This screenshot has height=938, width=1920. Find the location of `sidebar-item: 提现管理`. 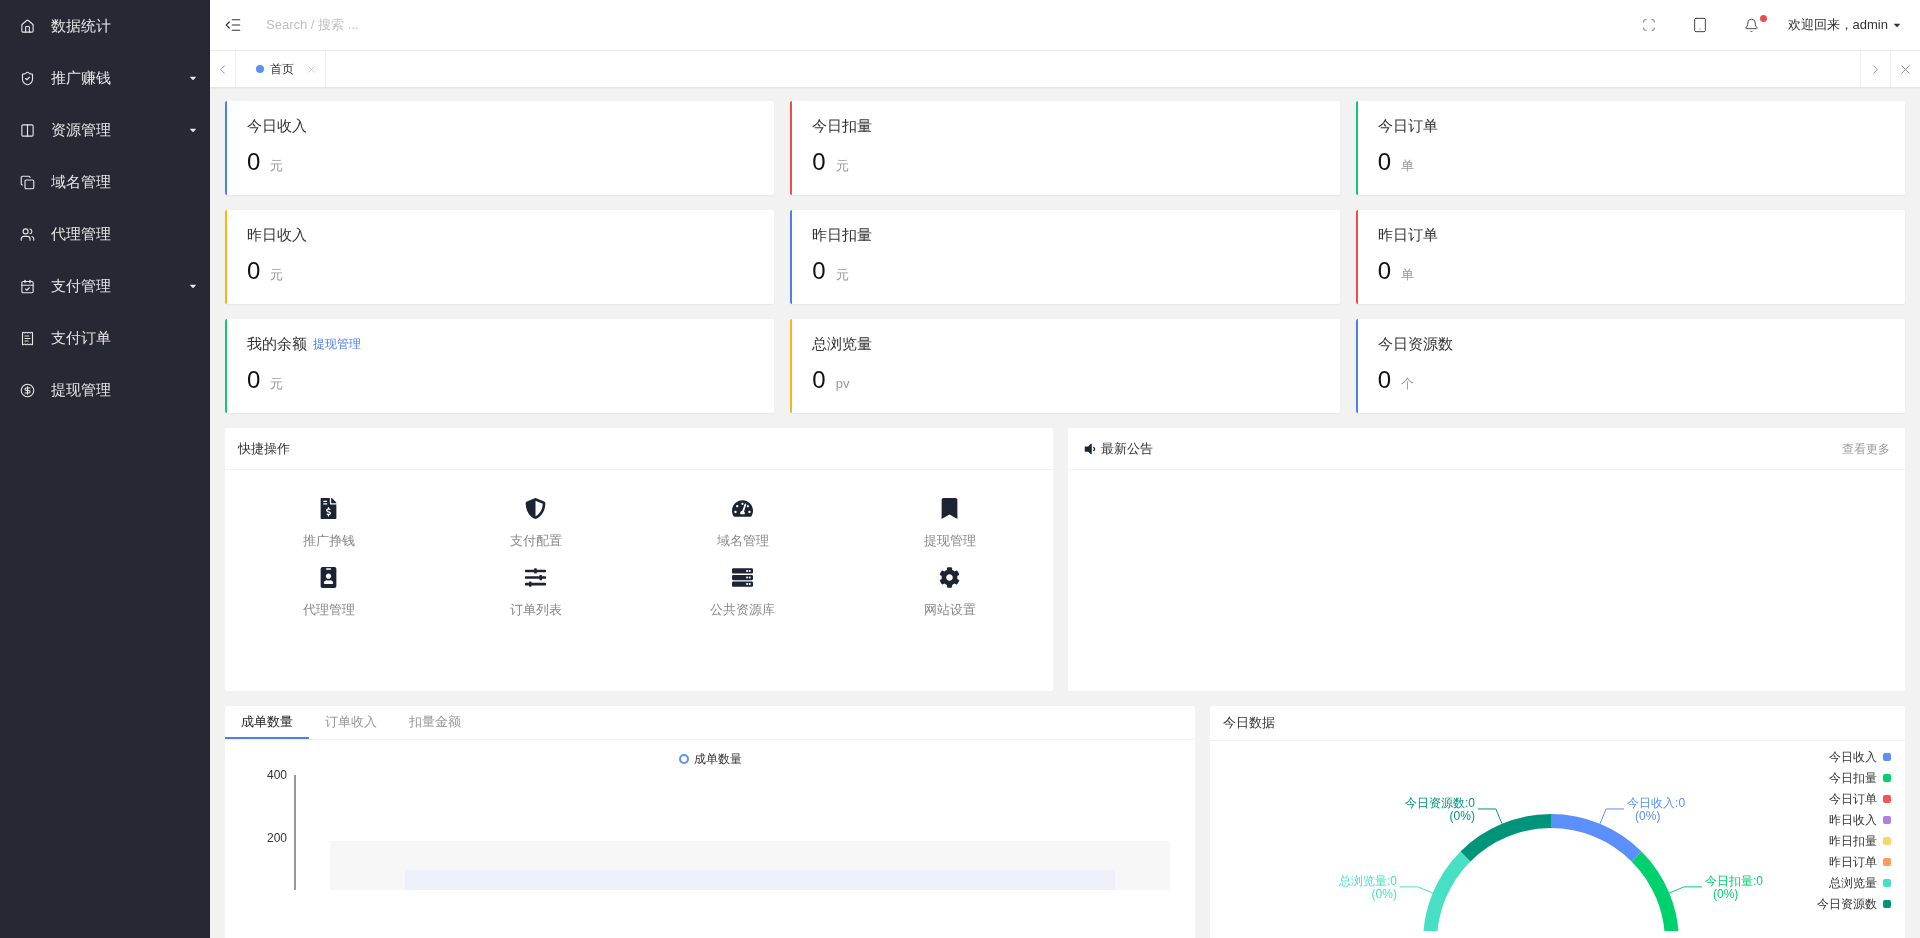

sidebar-item: 提现管理 is located at coordinates (105, 390).